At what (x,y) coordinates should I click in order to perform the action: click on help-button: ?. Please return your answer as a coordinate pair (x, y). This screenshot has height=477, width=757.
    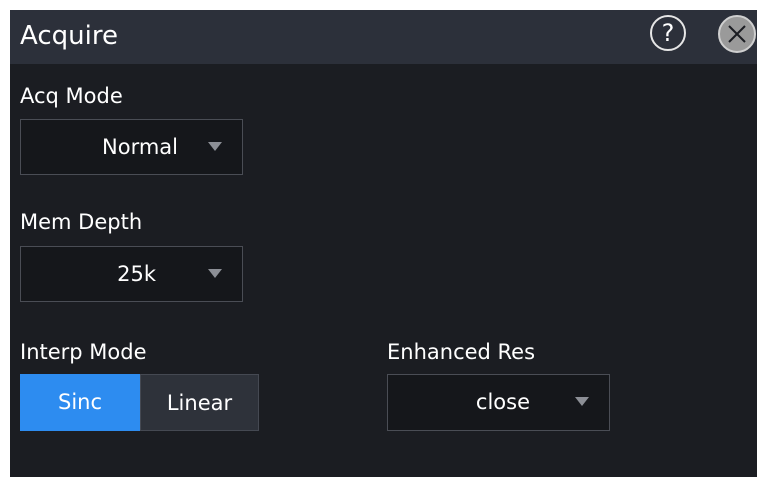
    Looking at the image, I should click on (668, 33).